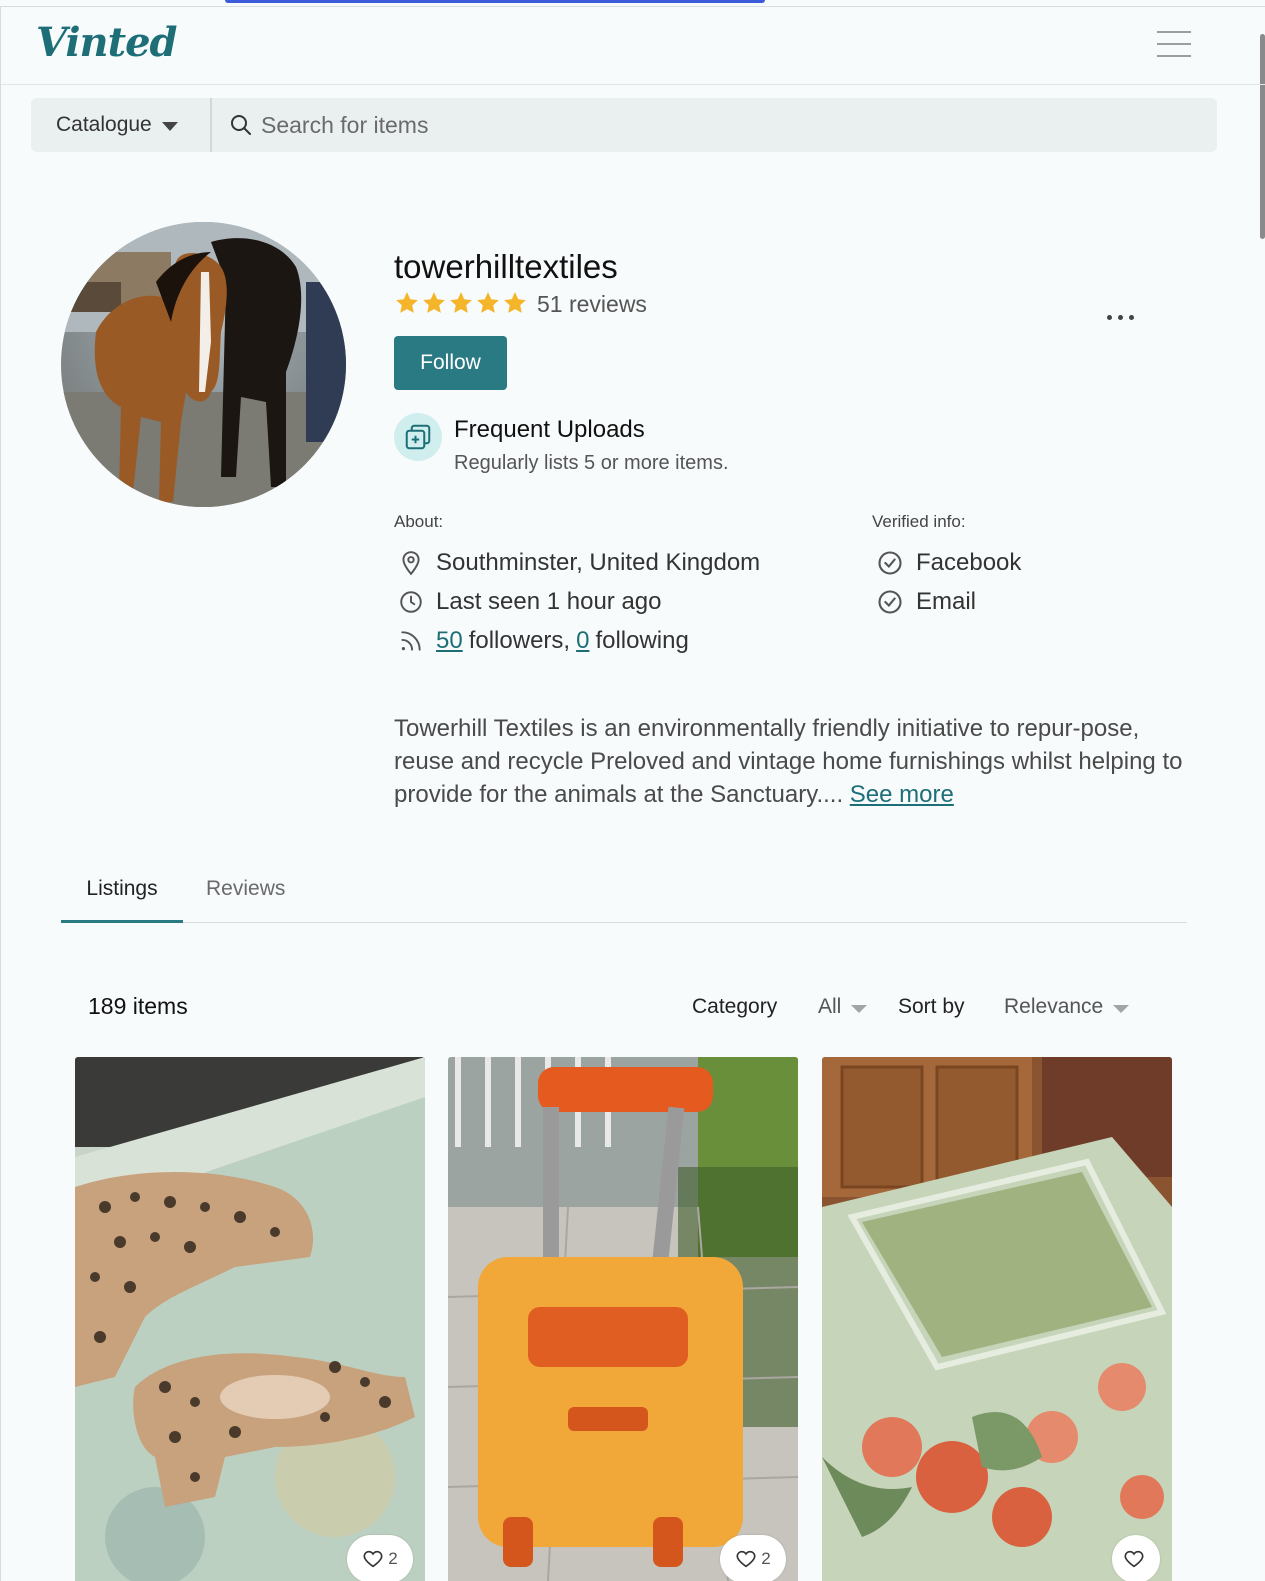 This screenshot has height=1581, width=1265. Describe the element at coordinates (1054, 1006) in the screenshot. I see `sort-value: Relevance` at that location.